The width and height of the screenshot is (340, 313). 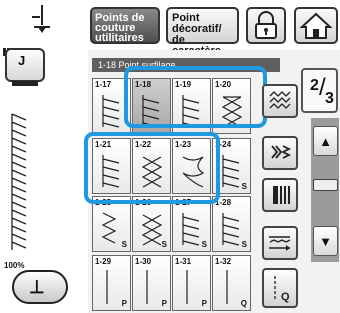 I want to click on needle-mode-icon, so click(x=281, y=195).